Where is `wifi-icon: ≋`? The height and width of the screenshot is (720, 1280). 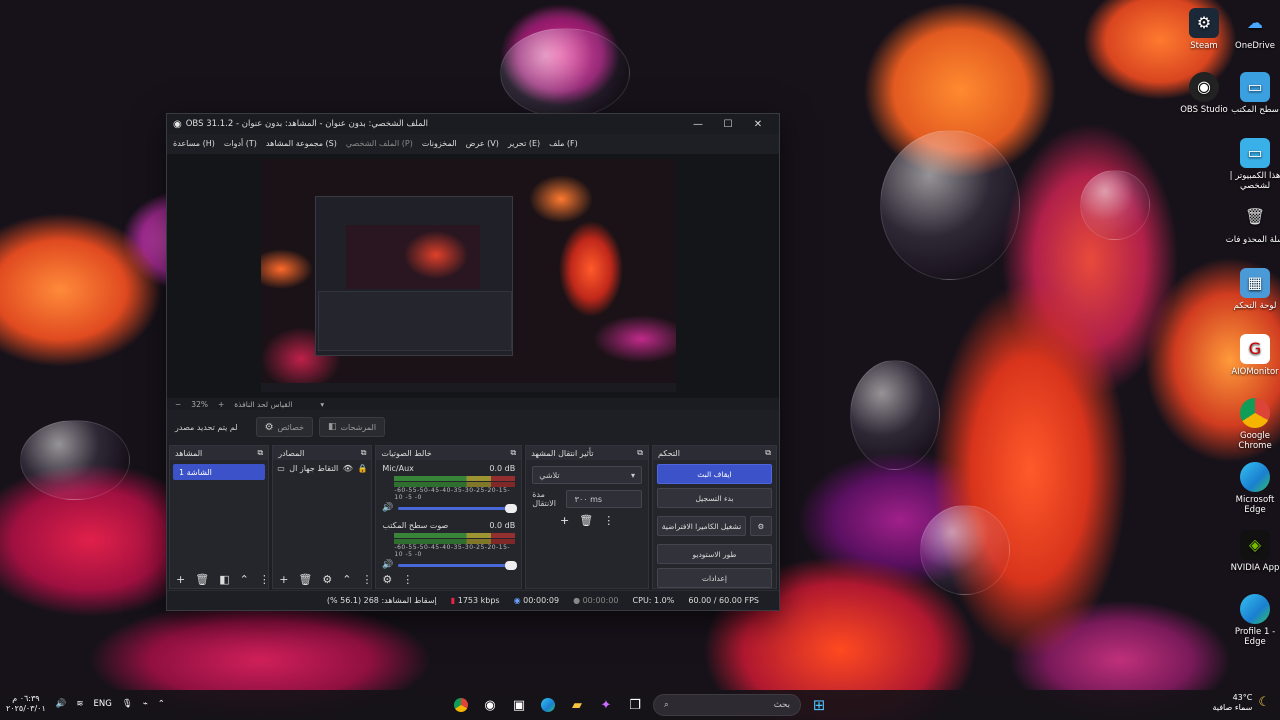 wifi-icon: ≋ is located at coordinates (79, 704).